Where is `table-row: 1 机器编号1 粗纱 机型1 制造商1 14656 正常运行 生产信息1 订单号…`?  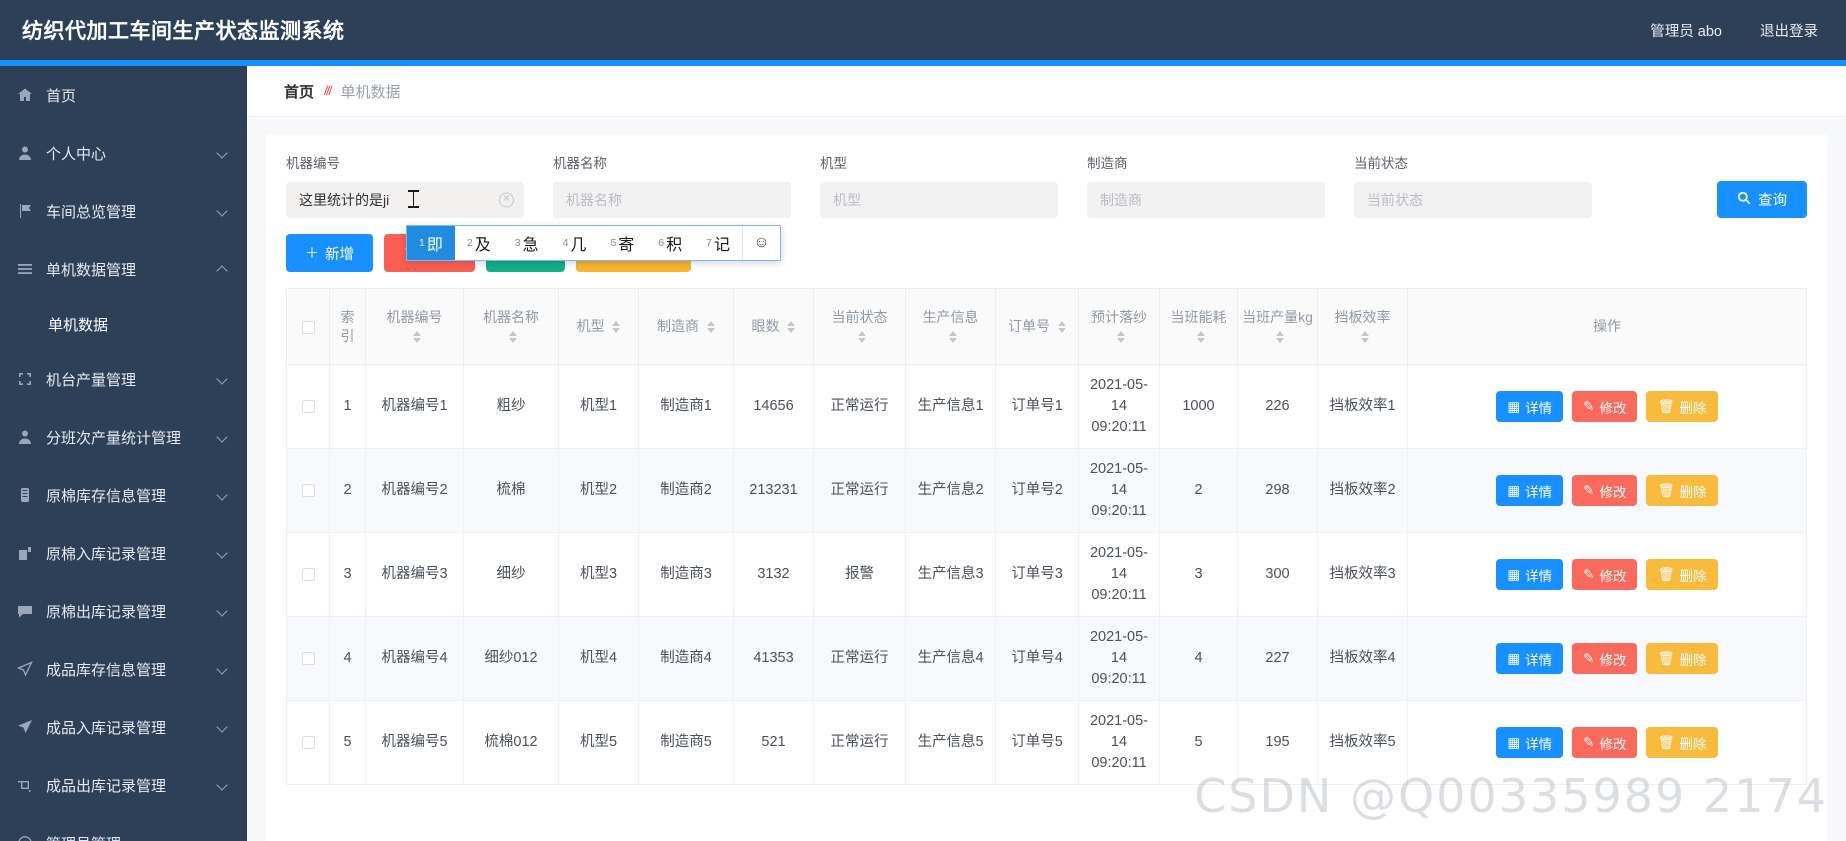 table-row: 1 机器编号1 粗纱 机型1 制造商1 14656 正常运行 生产信息1 订单号… is located at coordinates (1046, 406).